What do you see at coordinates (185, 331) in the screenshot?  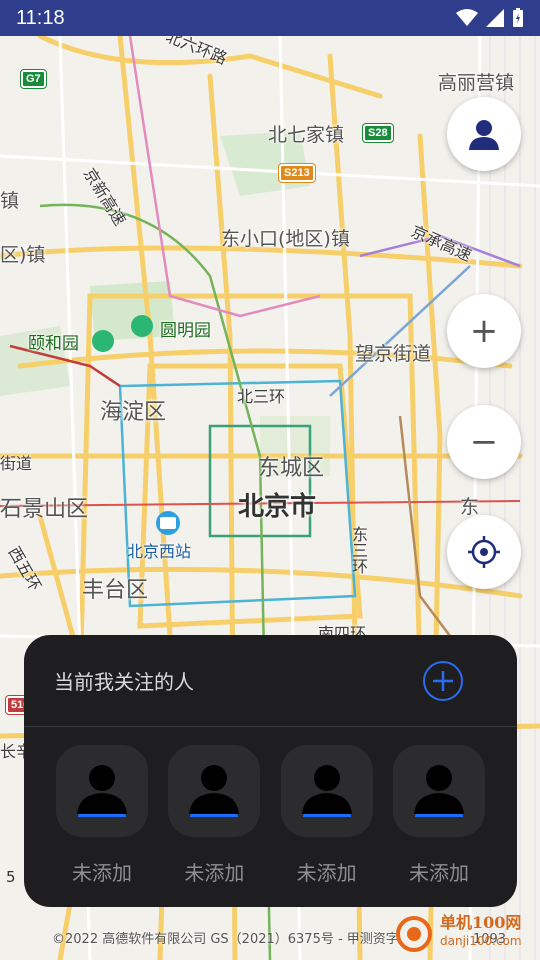 I see `map-label-yuanmingyuan: 圆明园` at bounding box center [185, 331].